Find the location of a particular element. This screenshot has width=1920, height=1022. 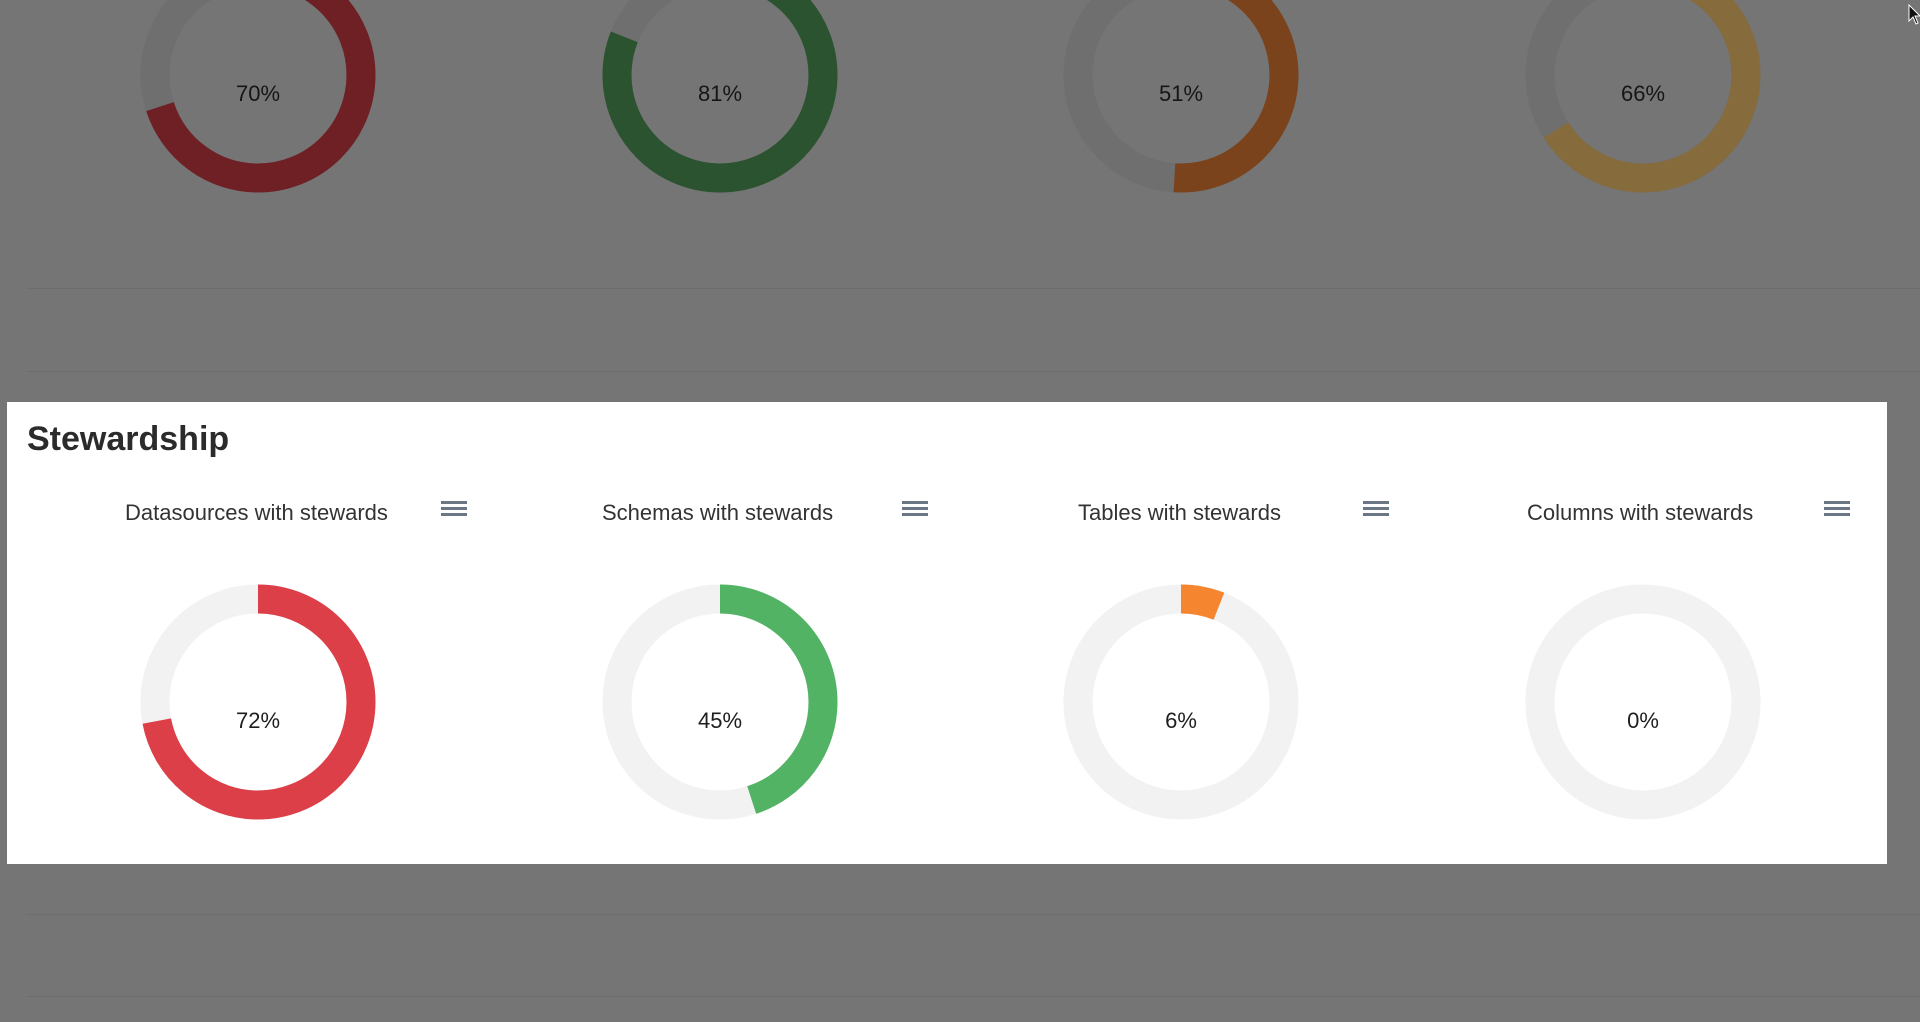

donut-percentage: 0% is located at coordinates (1643, 720).